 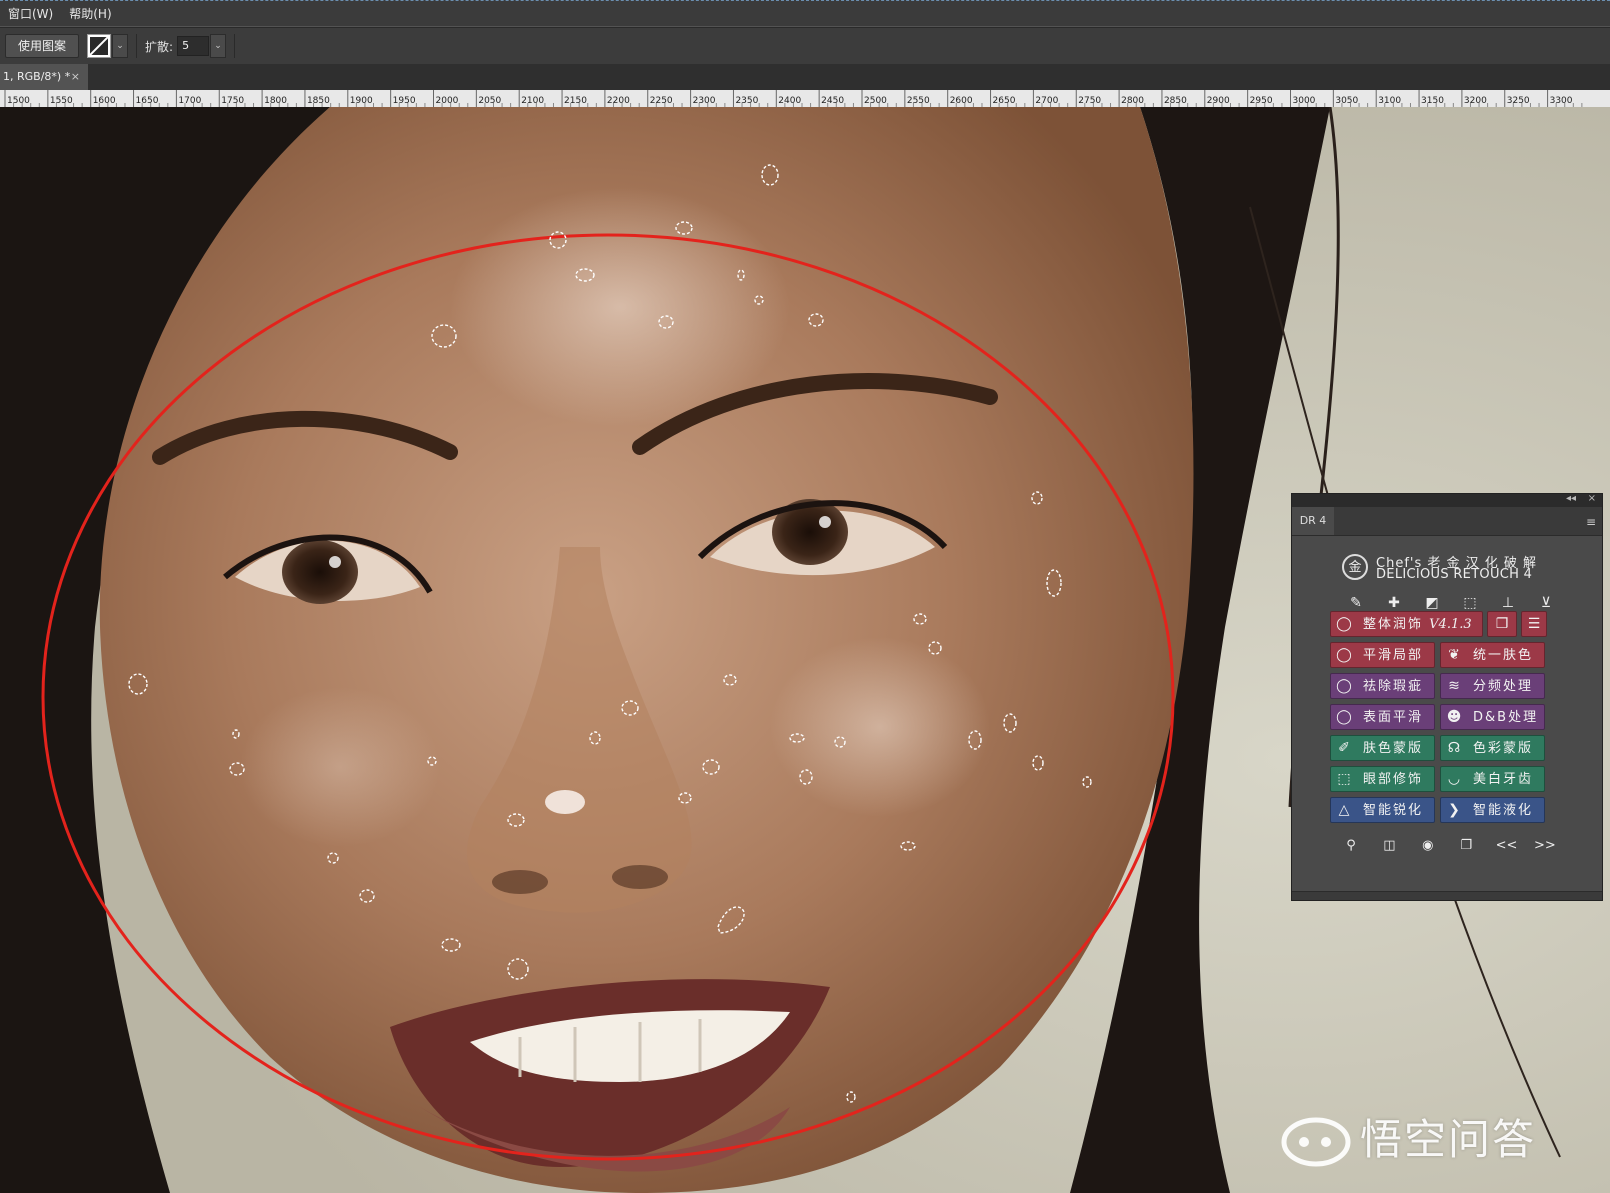 I want to click on ruler-tick-label: 1500, so click(x=18, y=101).